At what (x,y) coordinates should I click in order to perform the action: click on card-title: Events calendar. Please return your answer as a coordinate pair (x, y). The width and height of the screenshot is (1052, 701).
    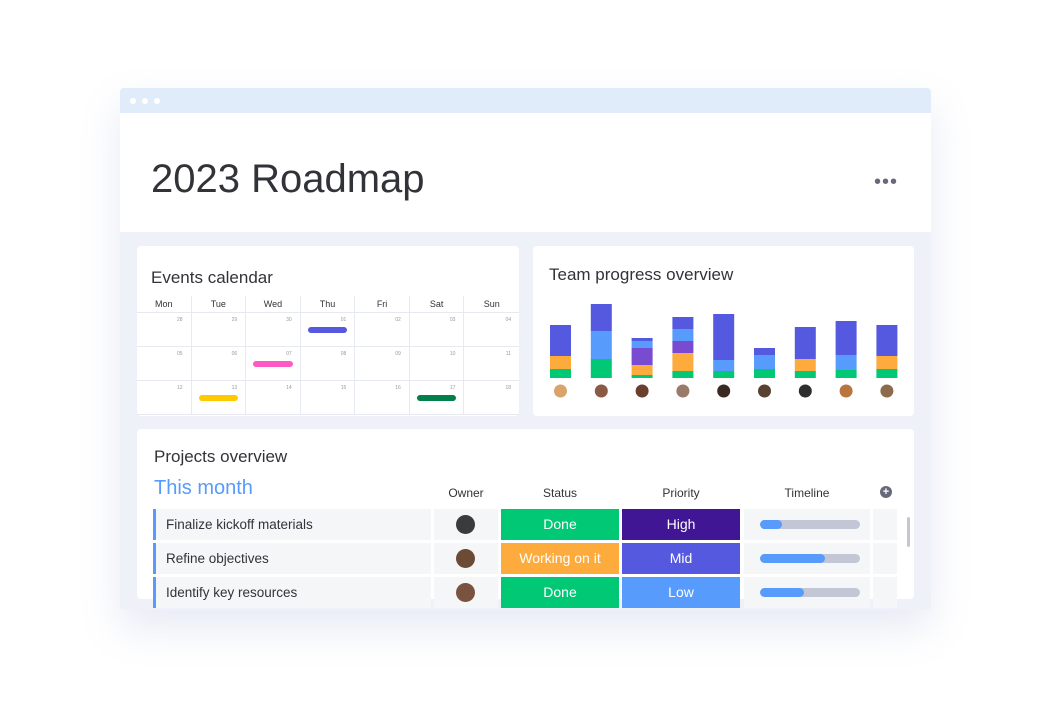
    Looking at the image, I should click on (212, 277).